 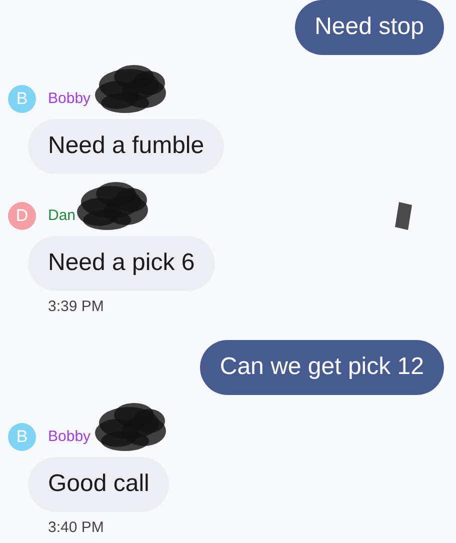 What do you see at coordinates (99, 484) in the screenshot?
I see `message-bubble: Good call` at bounding box center [99, 484].